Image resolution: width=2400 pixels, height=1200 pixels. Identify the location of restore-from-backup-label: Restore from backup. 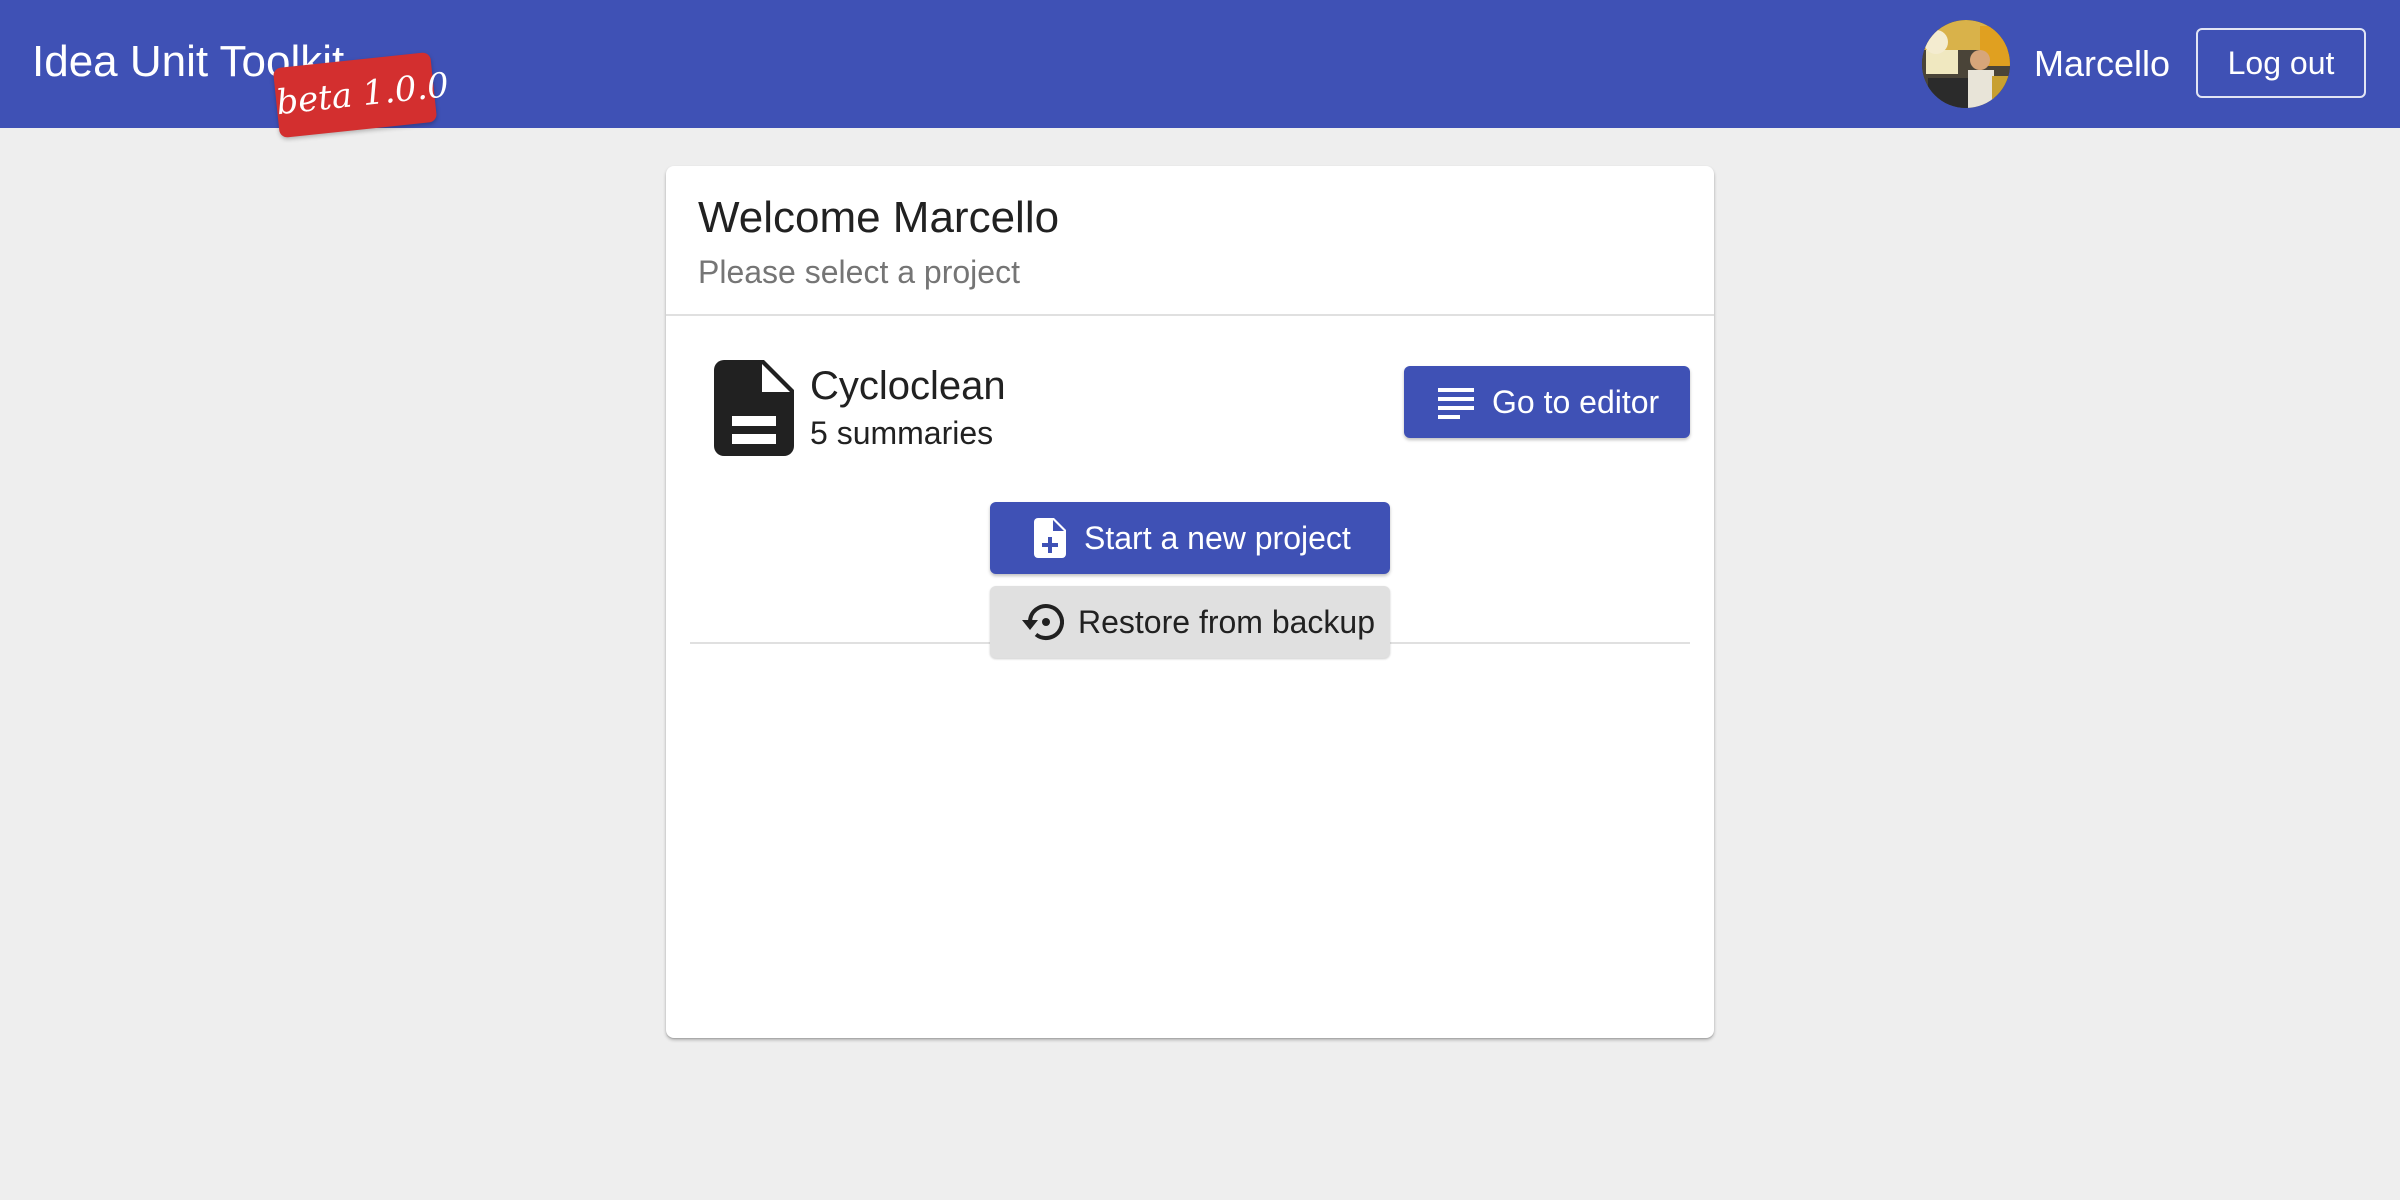
(1227, 622).